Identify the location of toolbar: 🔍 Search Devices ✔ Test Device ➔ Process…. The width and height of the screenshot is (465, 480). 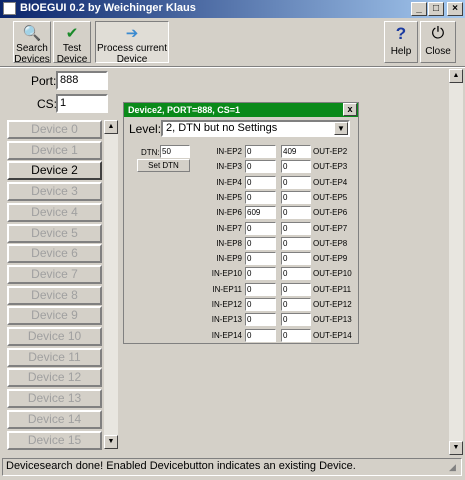
(232, 42).